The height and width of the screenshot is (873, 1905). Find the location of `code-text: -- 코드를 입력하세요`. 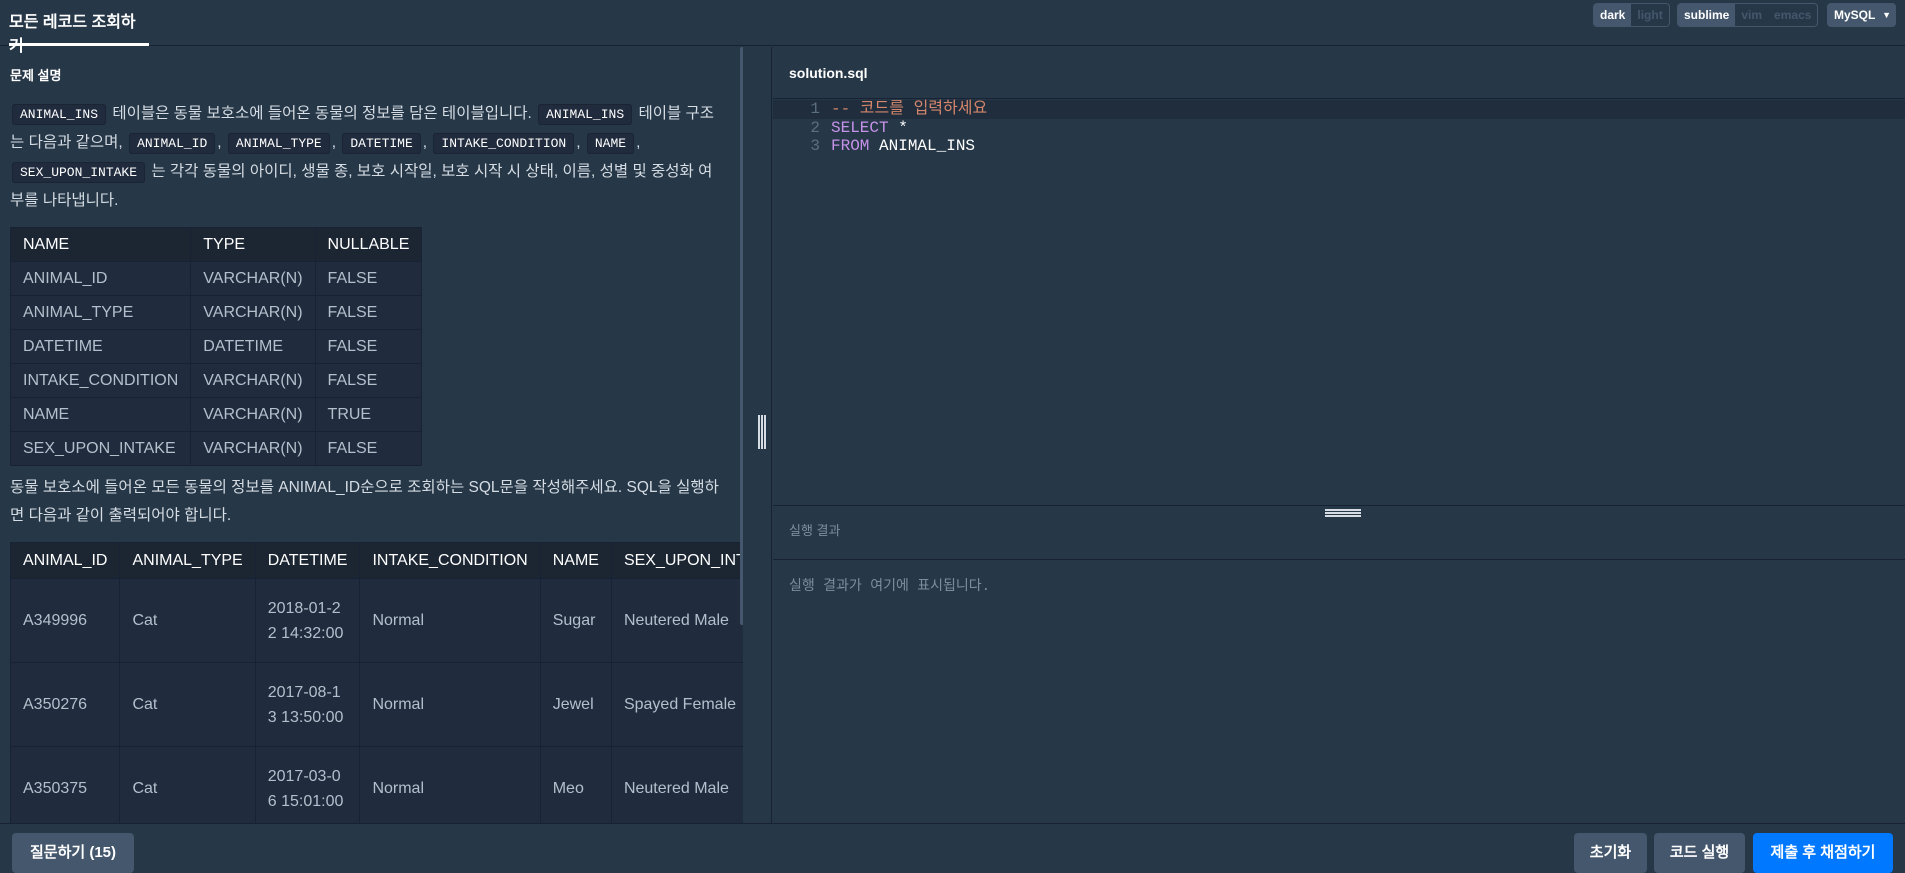

code-text: -- 코드를 입력하세요 is located at coordinates (909, 109).